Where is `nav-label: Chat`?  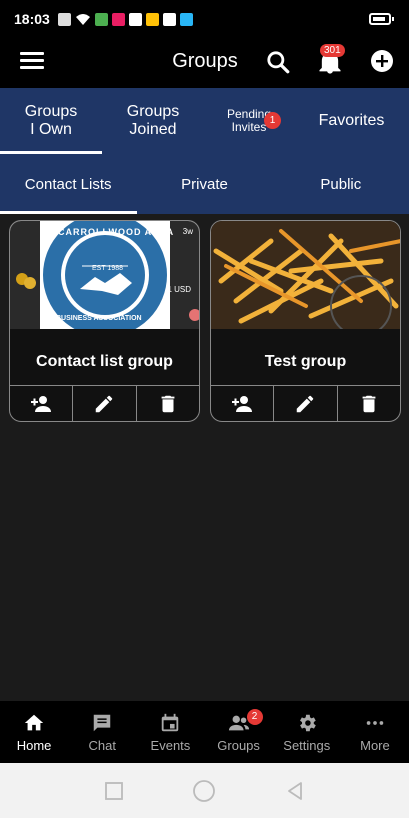 nav-label: Chat is located at coordinates (102, 745).